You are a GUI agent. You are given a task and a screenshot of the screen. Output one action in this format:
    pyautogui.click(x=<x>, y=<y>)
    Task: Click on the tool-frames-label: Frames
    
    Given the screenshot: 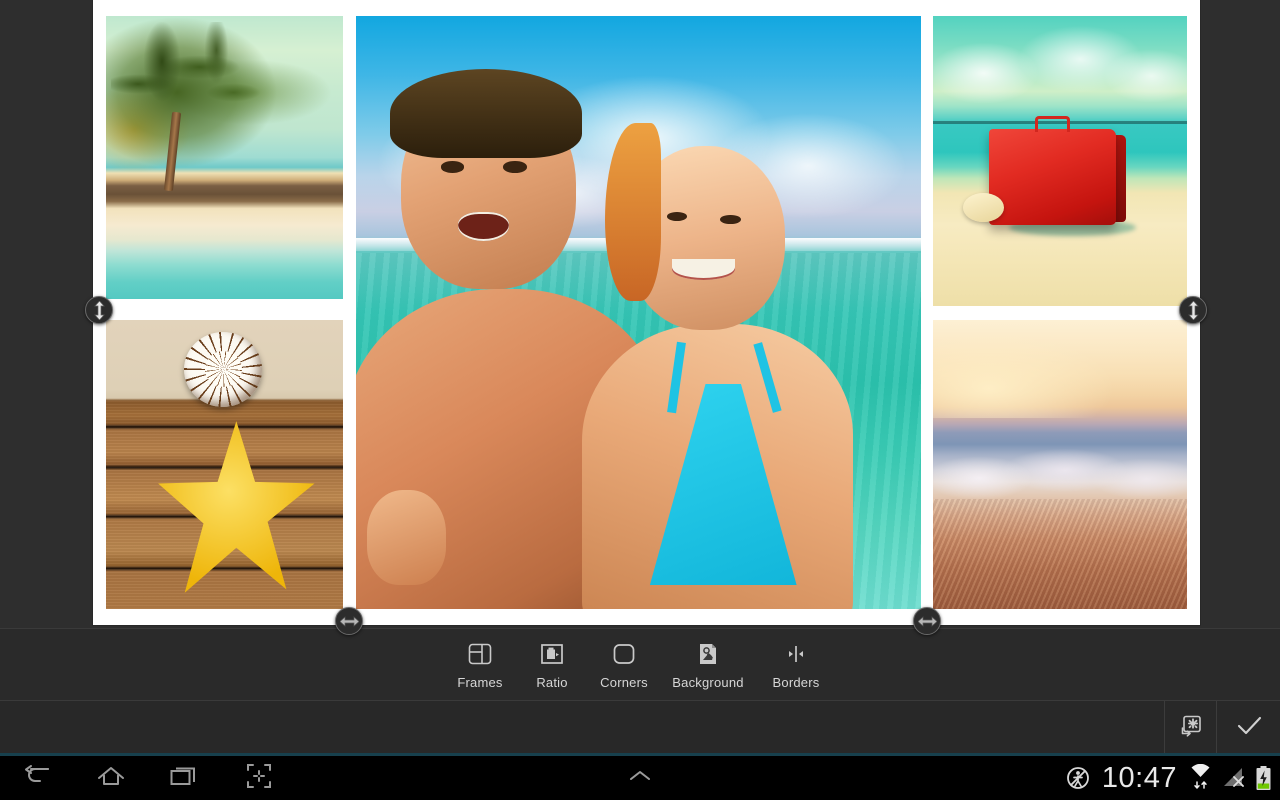 What is the action you would take?
    pyautogui.click(x=480, y=682)
    